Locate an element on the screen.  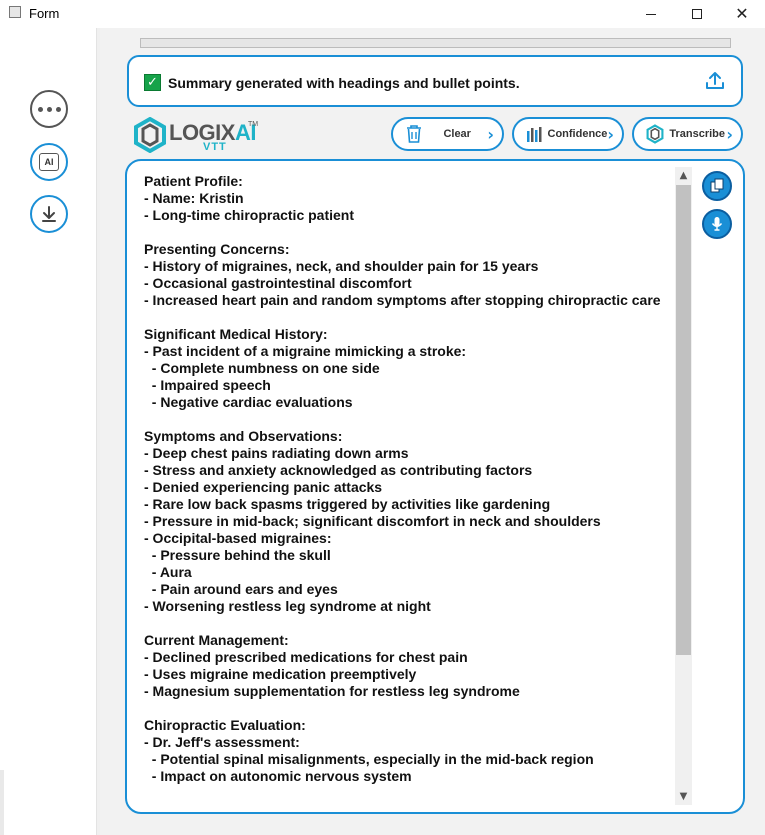
logo-trademark: TM is located at coordinates (253, 124).